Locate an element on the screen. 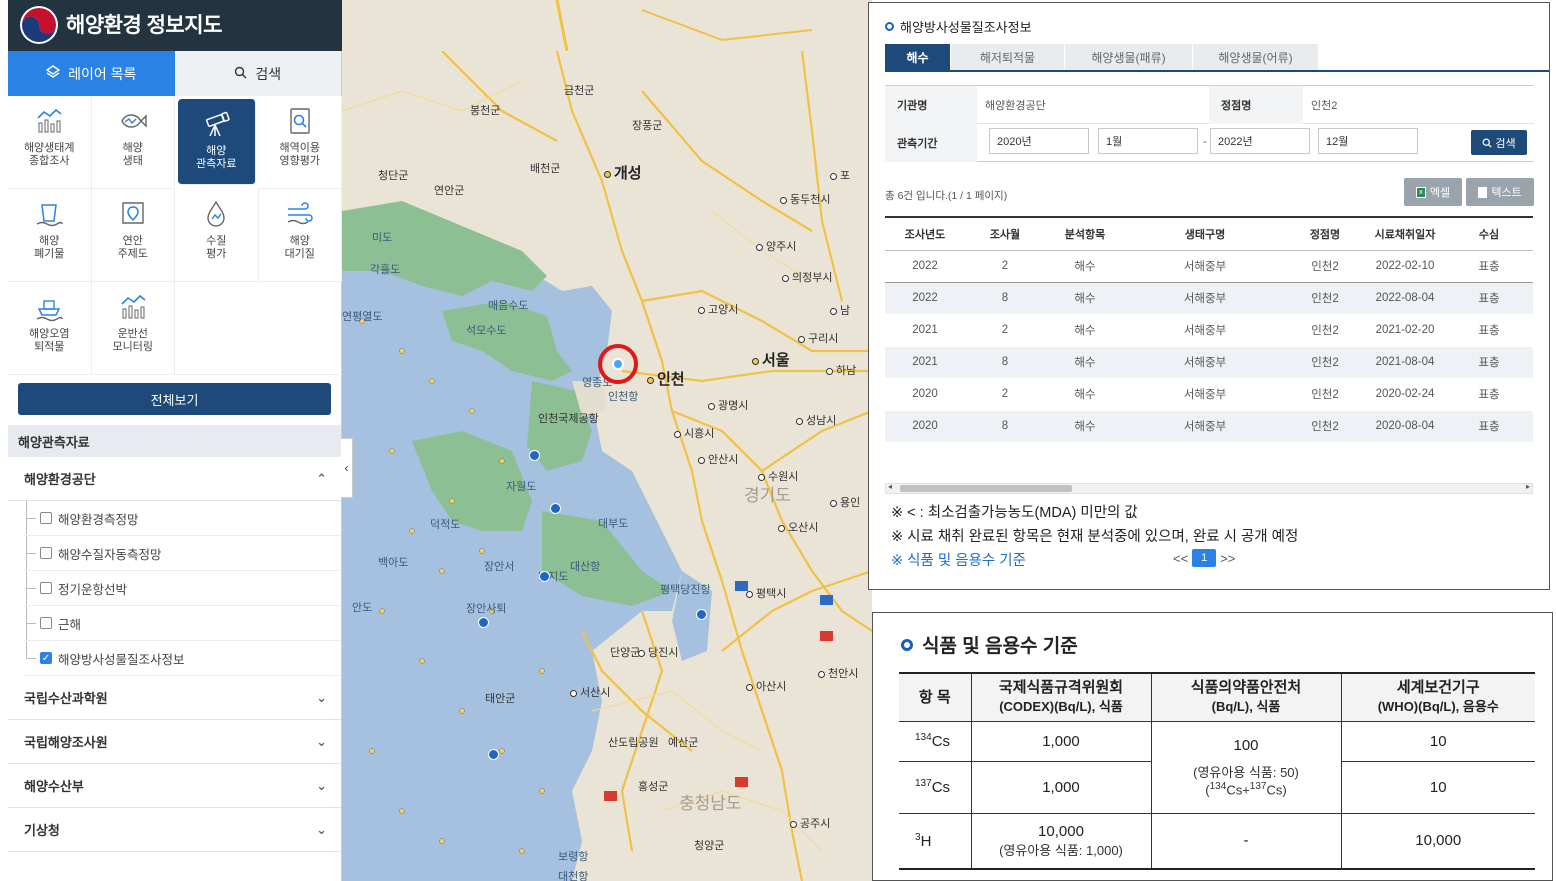 The width and height of the screenshot is (1556, 881). map-label: 광명시 is located at coordinates (728, 405).